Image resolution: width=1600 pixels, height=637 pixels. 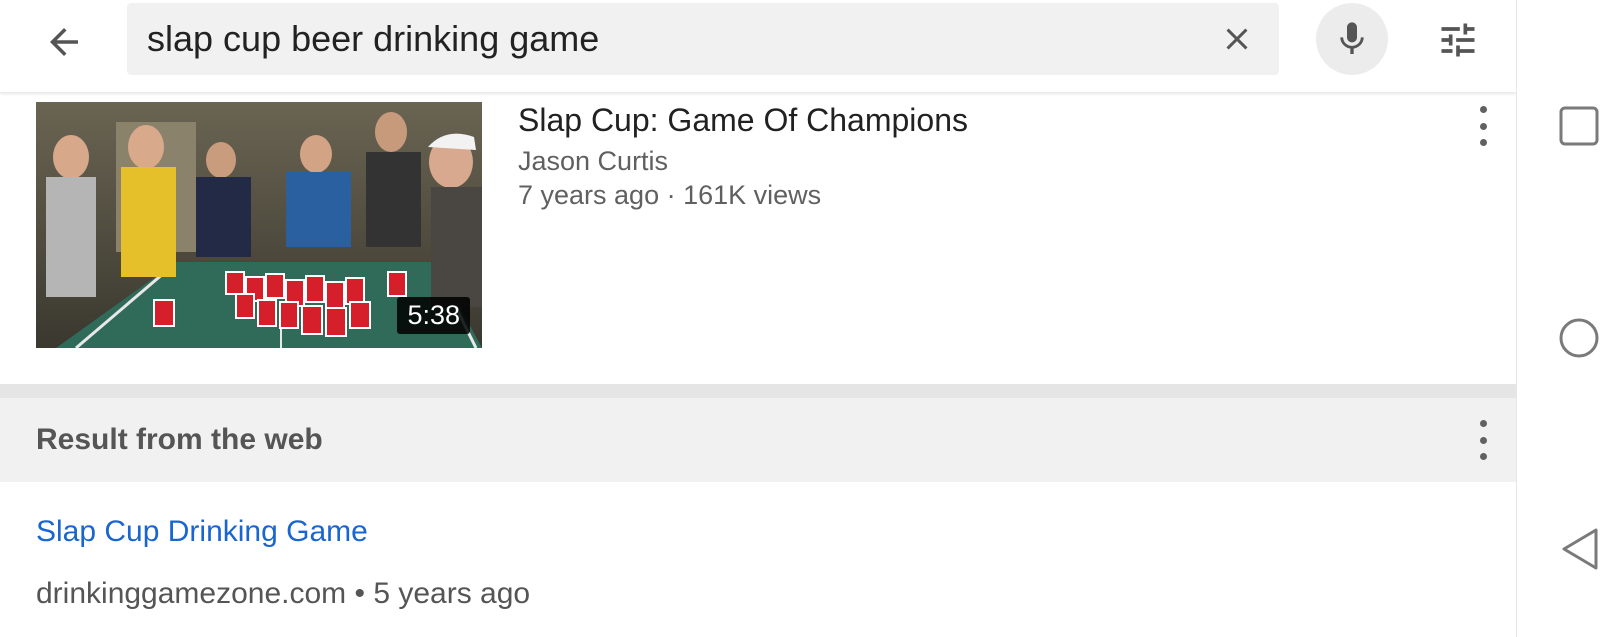 I want to click on web-results-more-button, so click(x=1483, y=440).